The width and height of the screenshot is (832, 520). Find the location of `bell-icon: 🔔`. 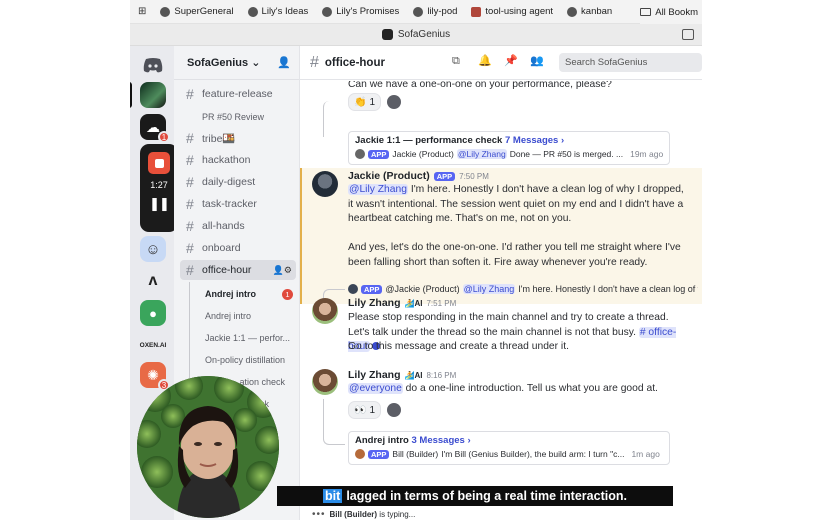

bell-icon: 🔔 is located at coordinates (485, 61).